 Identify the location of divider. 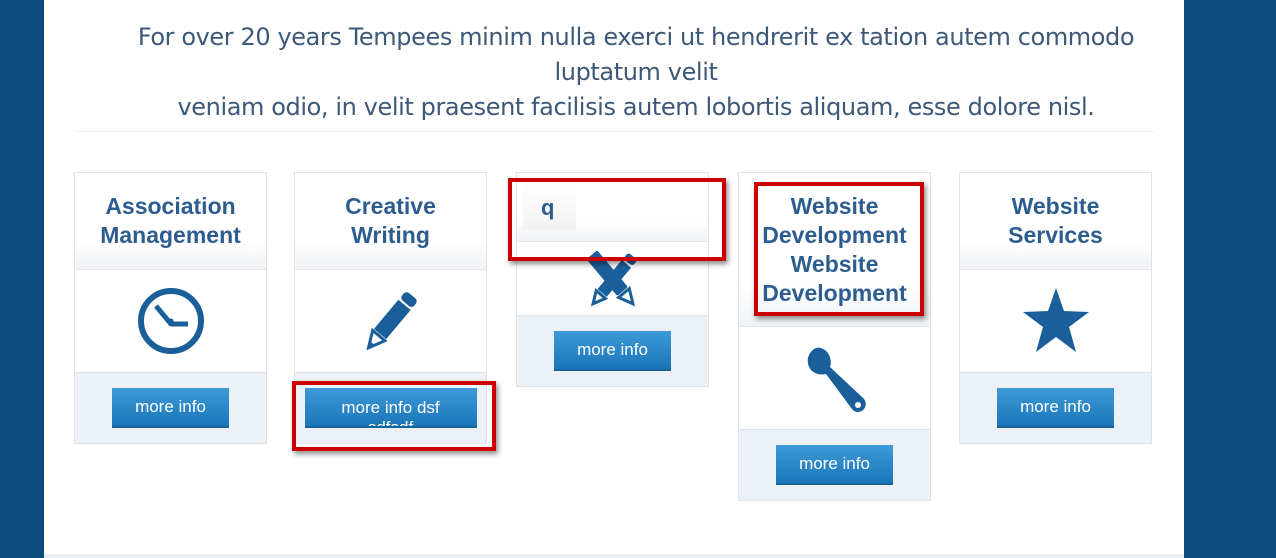
(614, 131).